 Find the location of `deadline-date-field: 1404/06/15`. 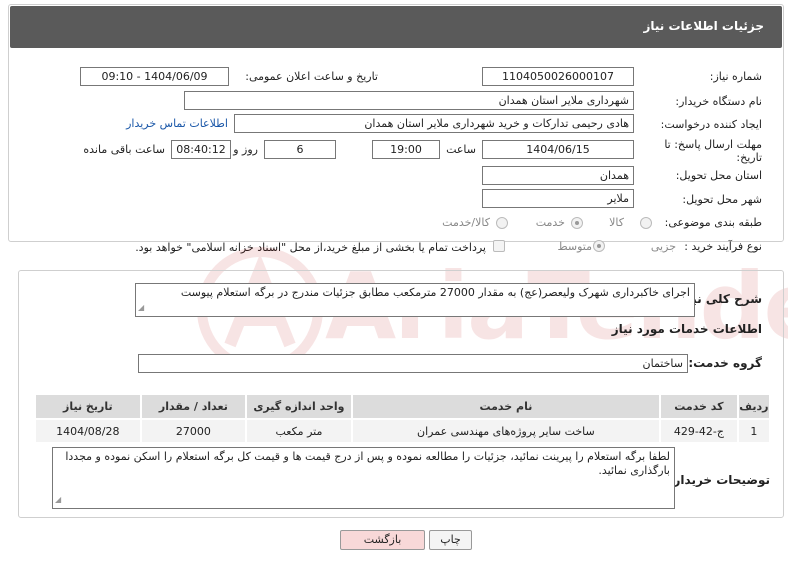

deadline-date-field: 1404/06/15 is located at coordinates (558, 149).